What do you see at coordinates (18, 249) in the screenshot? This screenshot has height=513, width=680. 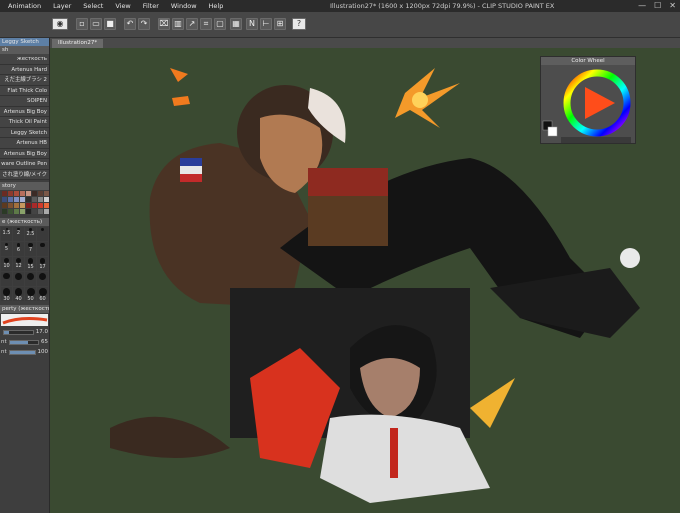 I see `brush-size-cell: 6` at bounding box center [18, 249].